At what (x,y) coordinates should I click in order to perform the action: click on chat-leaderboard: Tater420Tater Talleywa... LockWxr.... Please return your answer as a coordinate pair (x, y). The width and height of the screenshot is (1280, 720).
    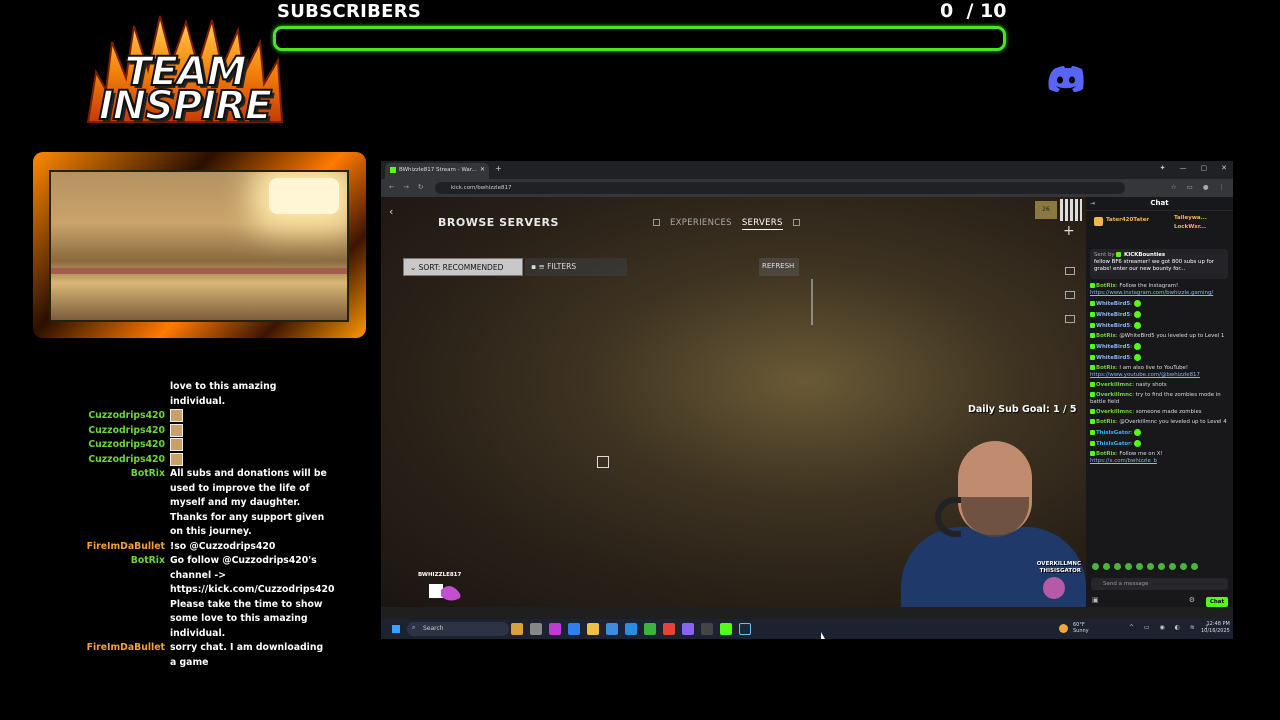
    Looking at the image, I should click on (1161, 227).